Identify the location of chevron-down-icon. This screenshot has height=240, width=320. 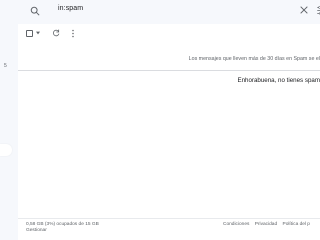
(38, 33).